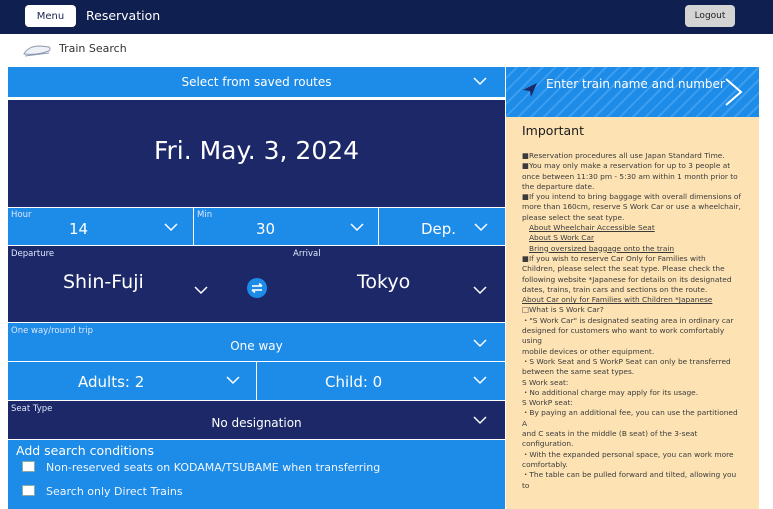 The height and width of the screenshot is (509, 773). What do you see at coordinates (588, 351) in the screenshot?
I see `notice-line: mobile devices or other equipment.` at bounding box center [588, 351].